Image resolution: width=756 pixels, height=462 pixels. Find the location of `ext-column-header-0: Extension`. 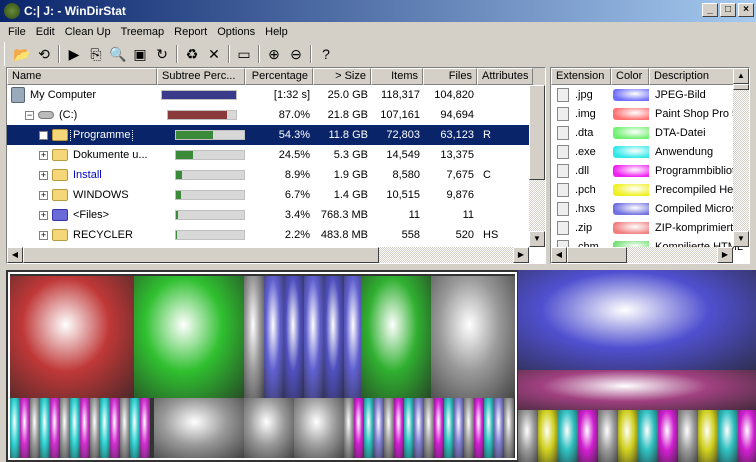

ext-column-header-0: Extension is located at coordinates (581, 76).